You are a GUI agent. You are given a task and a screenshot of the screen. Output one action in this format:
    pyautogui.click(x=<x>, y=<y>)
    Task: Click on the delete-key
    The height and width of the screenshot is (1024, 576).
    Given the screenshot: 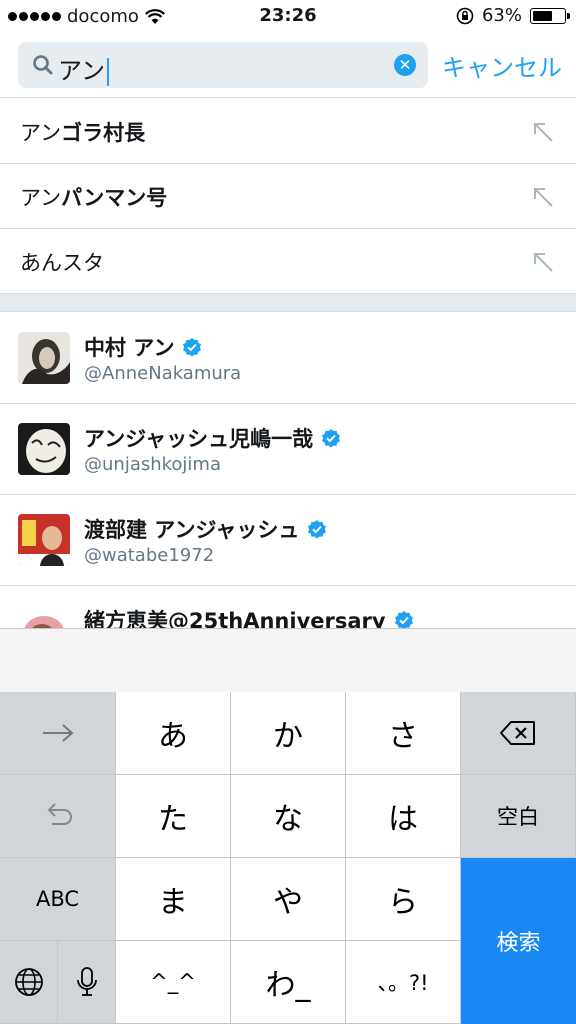 What is the action you would take?
    pyautogui.click(x=518, y=733)
    